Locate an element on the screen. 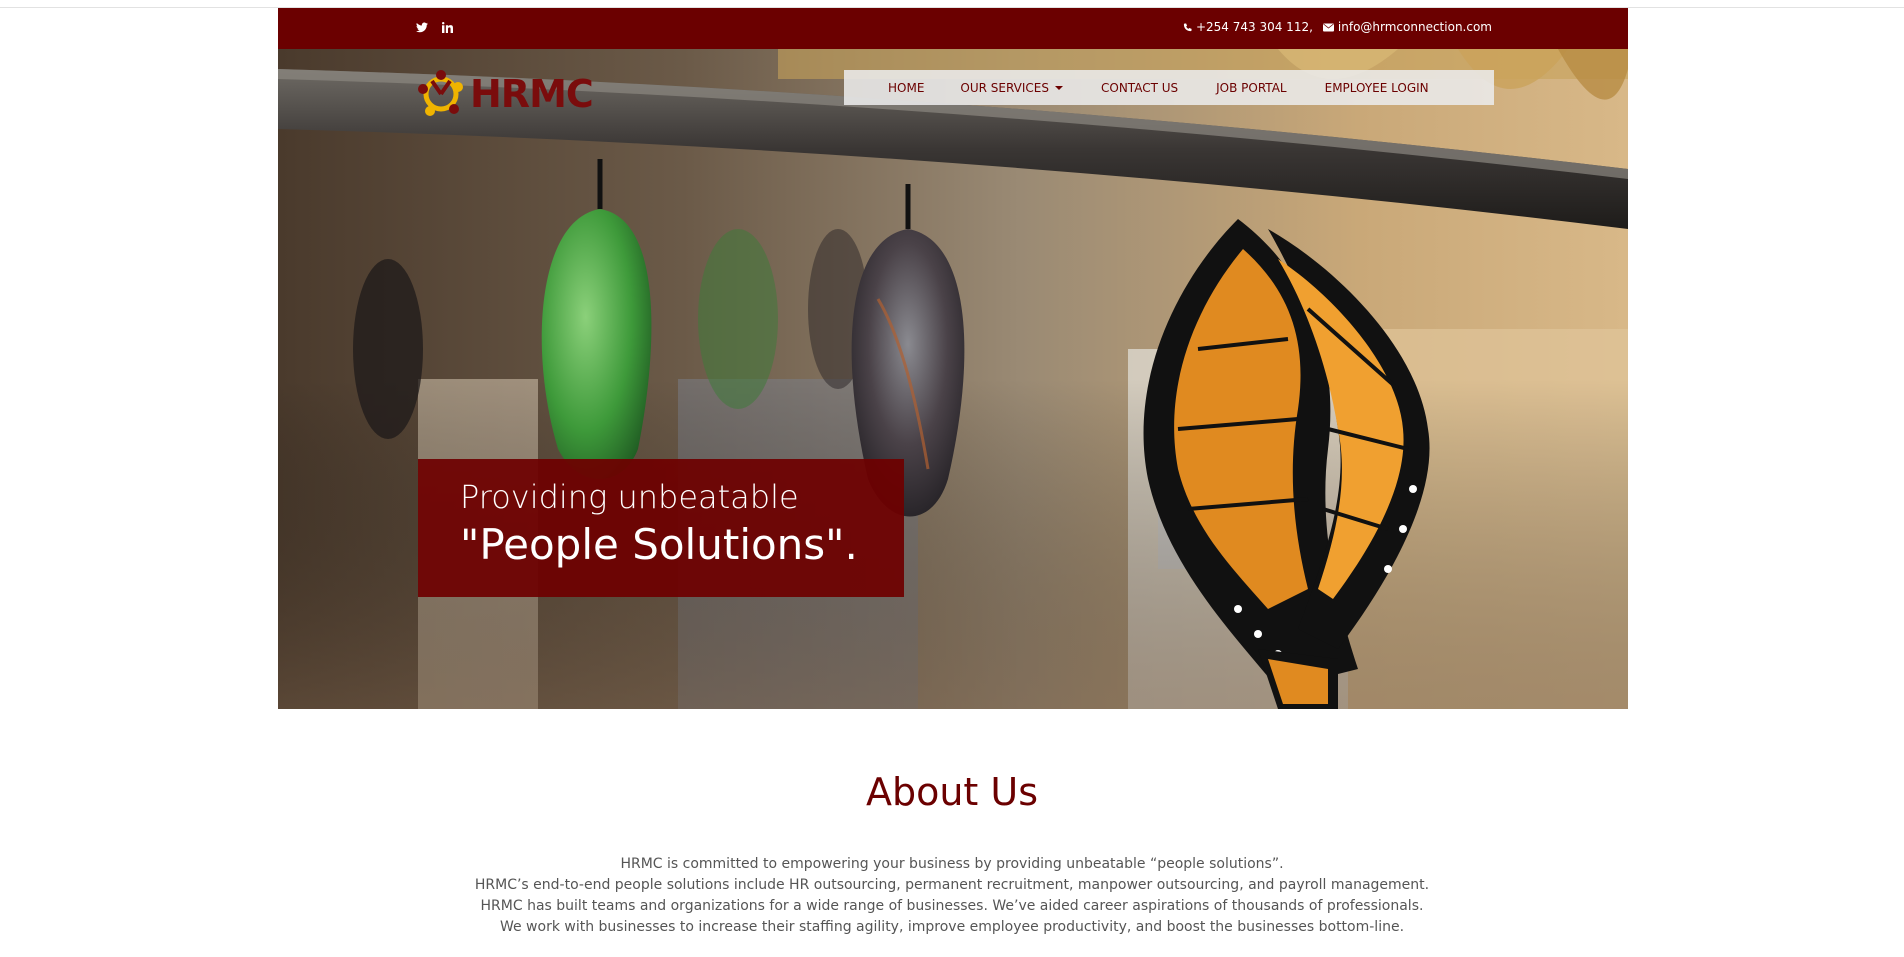 This screenshot has height=957, width=1904. nav-employee-login: EMPLOYEE LOGIN is located at coordinates (1377, 88).